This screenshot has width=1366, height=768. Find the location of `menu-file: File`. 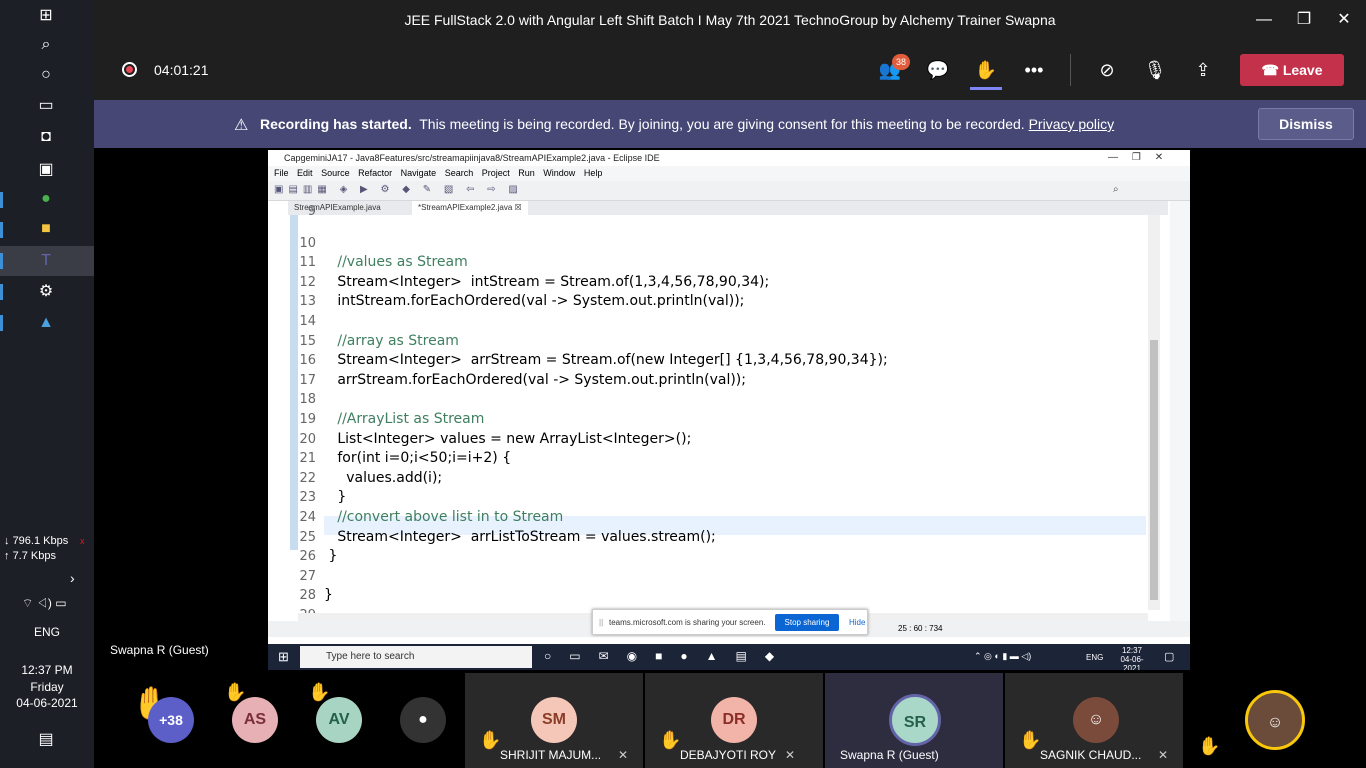

menu-file: File is located at coordinates (281, 173).